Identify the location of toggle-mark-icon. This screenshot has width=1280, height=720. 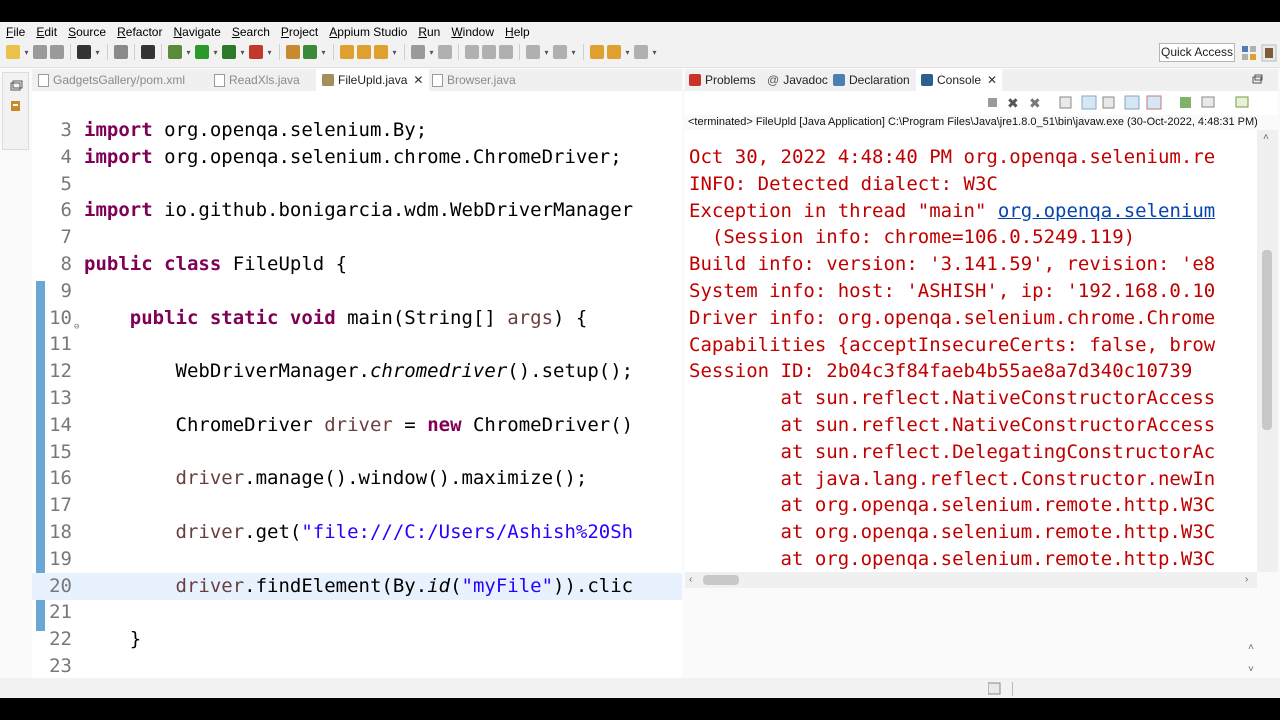
(472, 52).